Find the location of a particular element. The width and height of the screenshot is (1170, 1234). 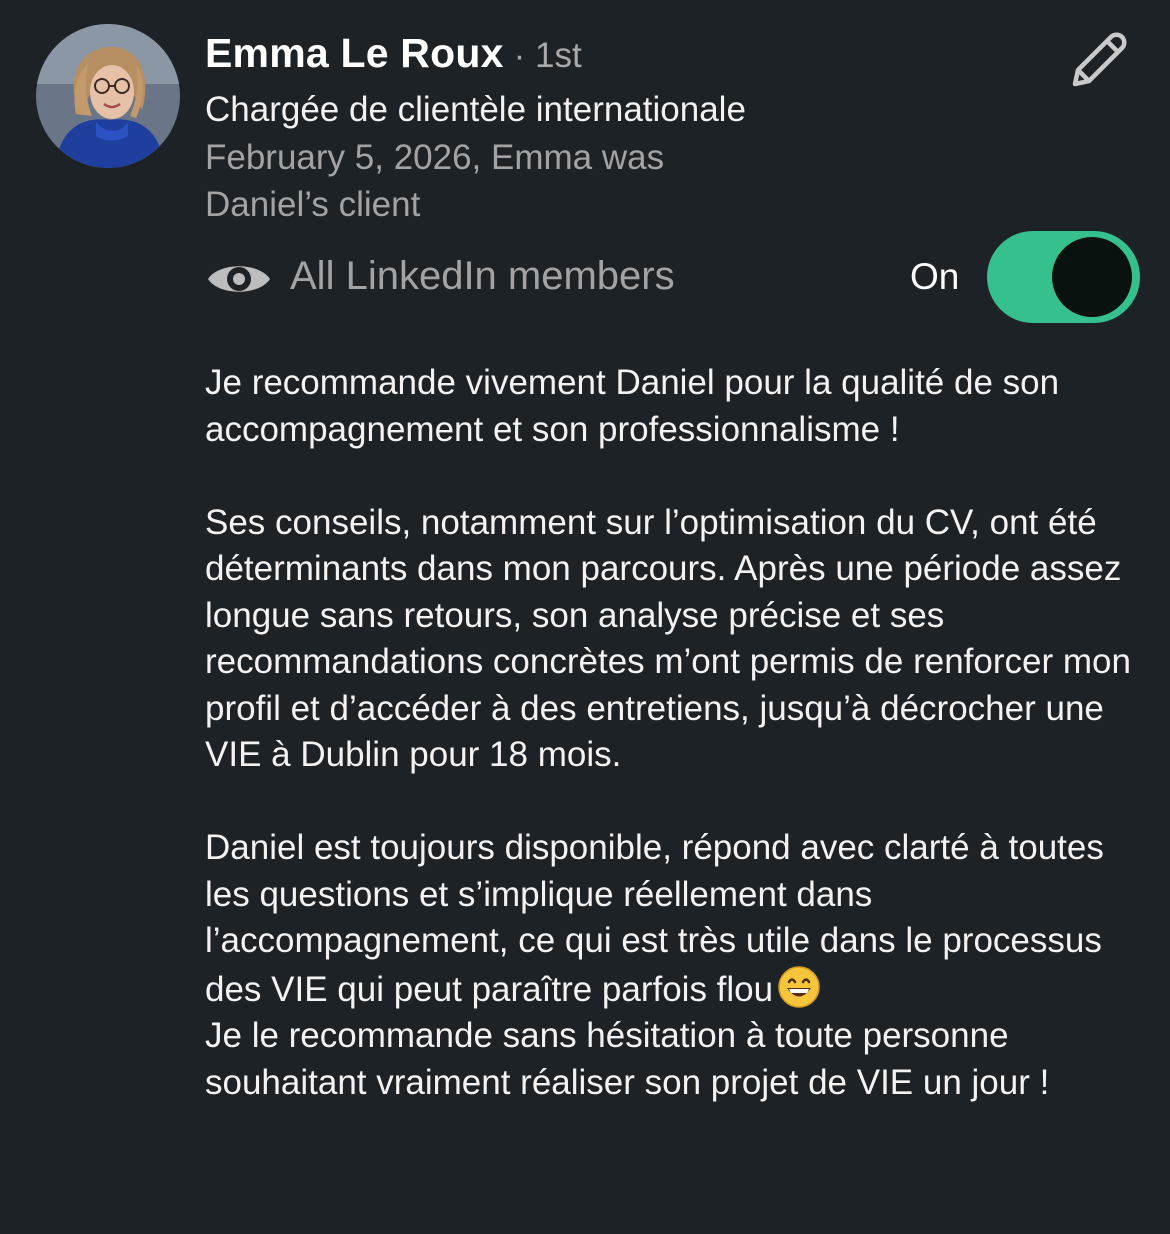

relationship-role-line: Daniel’s client is located at coordinates (313, 204).